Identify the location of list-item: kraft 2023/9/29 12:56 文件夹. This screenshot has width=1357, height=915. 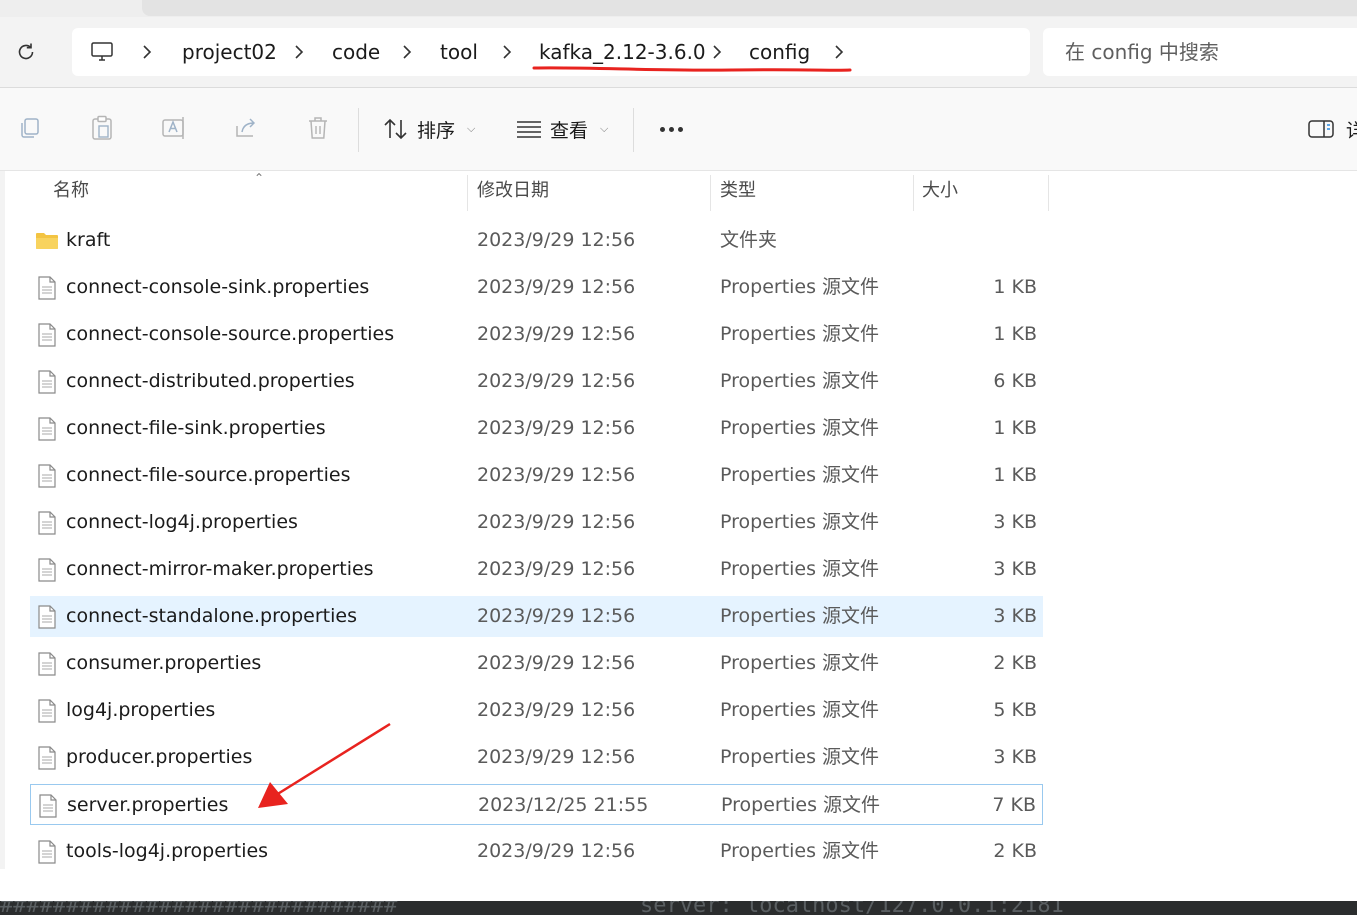
(536, 240).